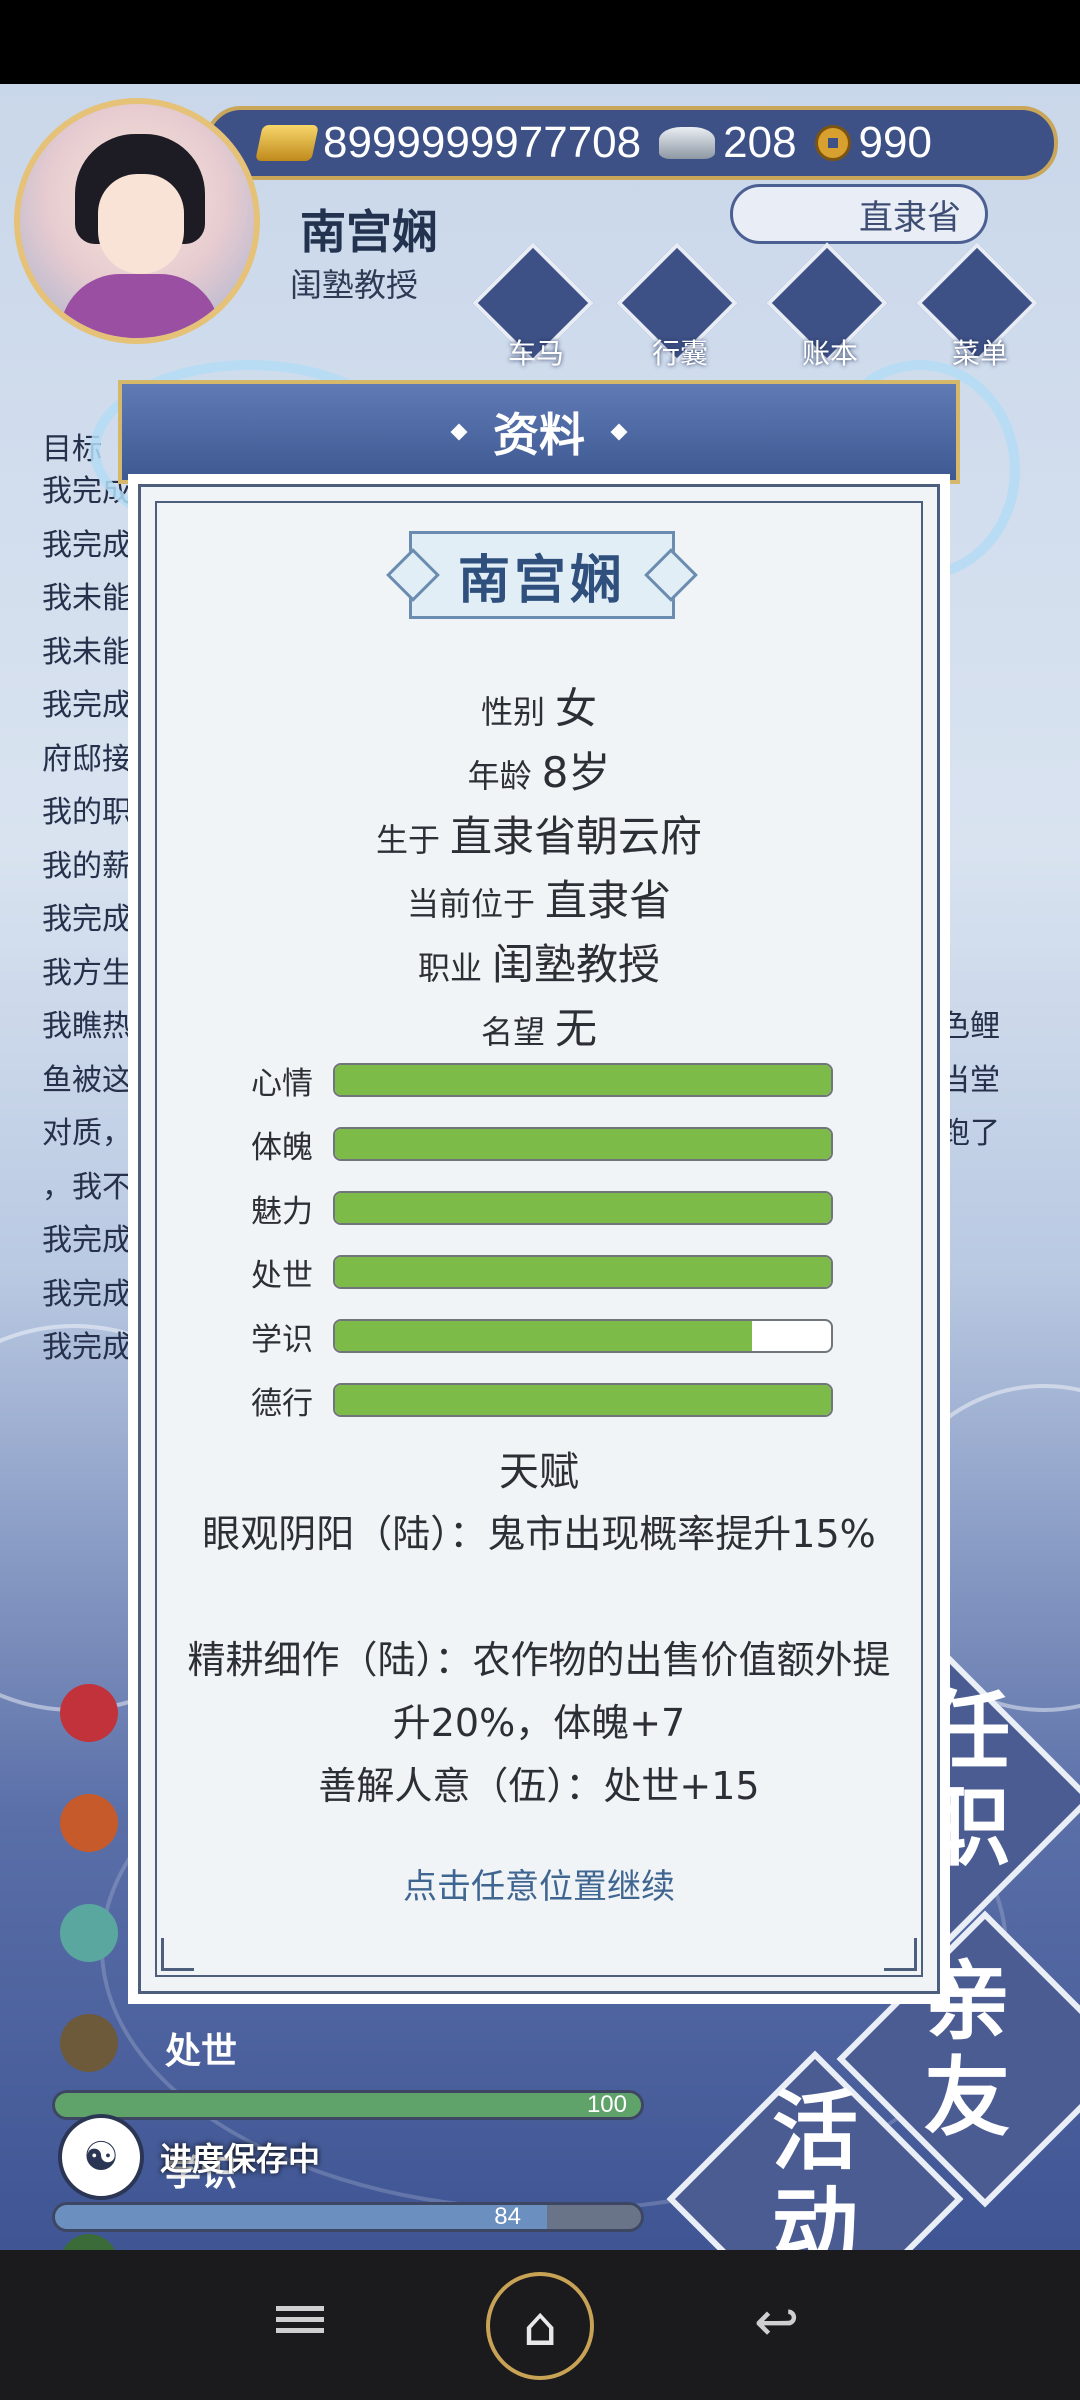  What do you see at coordinates (970, 1080) in the screenshot?
I see `log-line: 当堂` at bounding box center [970, 1080].